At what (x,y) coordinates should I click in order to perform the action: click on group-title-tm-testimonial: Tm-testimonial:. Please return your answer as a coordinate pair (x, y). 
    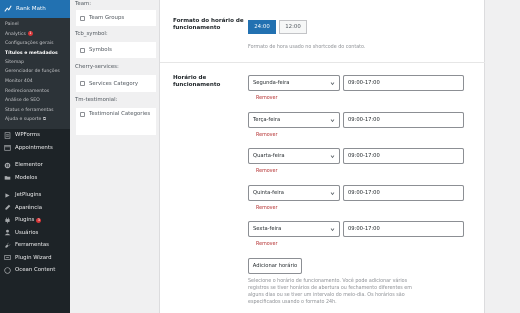
    Looking at the image, I should click on (114, 100).